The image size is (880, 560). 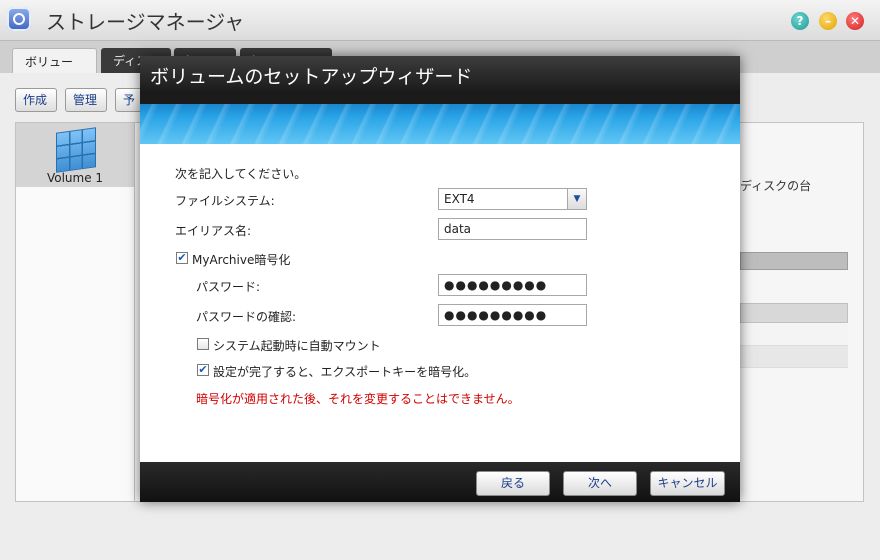 I want to click on capacity-bar, so click(x=794, y=261).